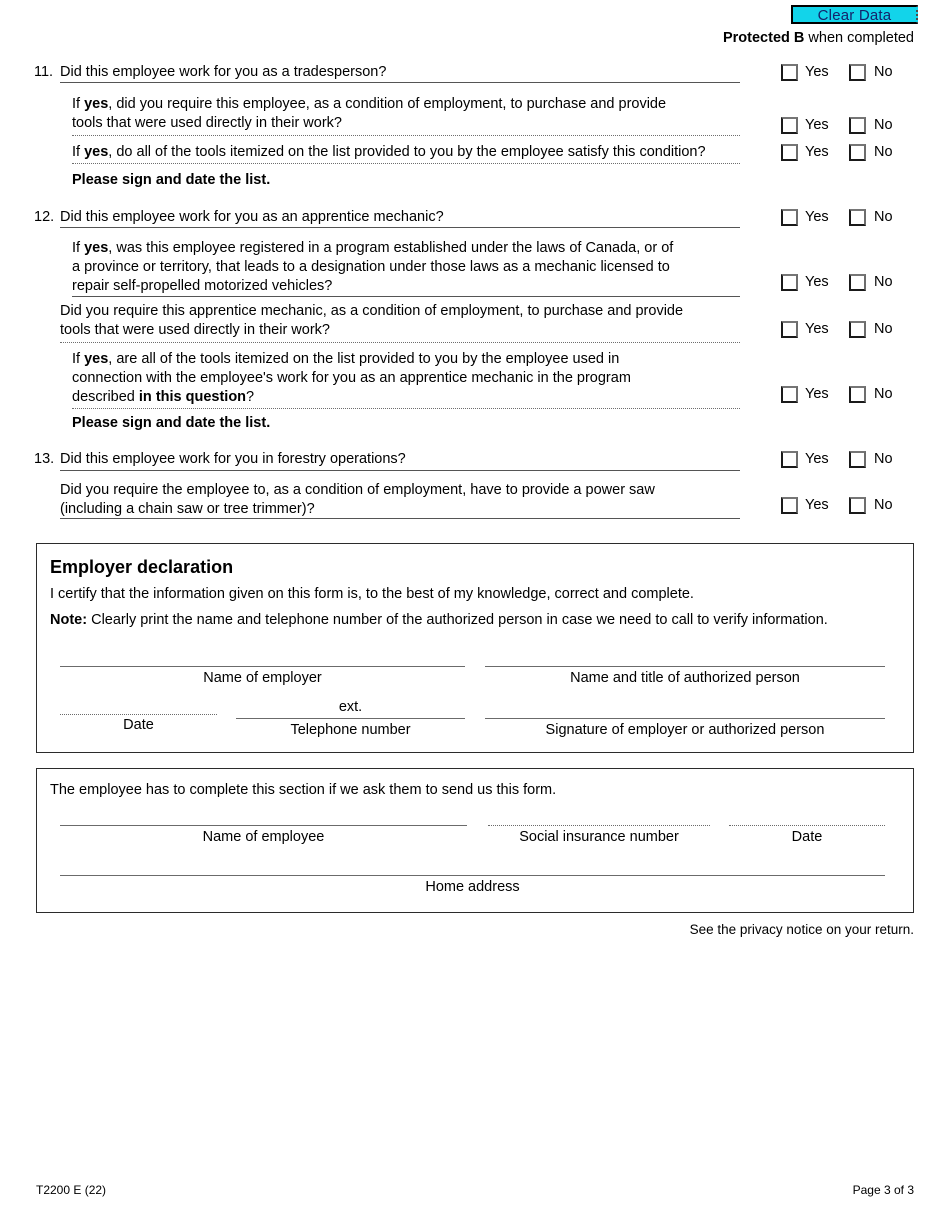 The width and height of the screenshot is (950, 1230). I want to click on question-12-answer-group: Yes No, so click(475, 219).